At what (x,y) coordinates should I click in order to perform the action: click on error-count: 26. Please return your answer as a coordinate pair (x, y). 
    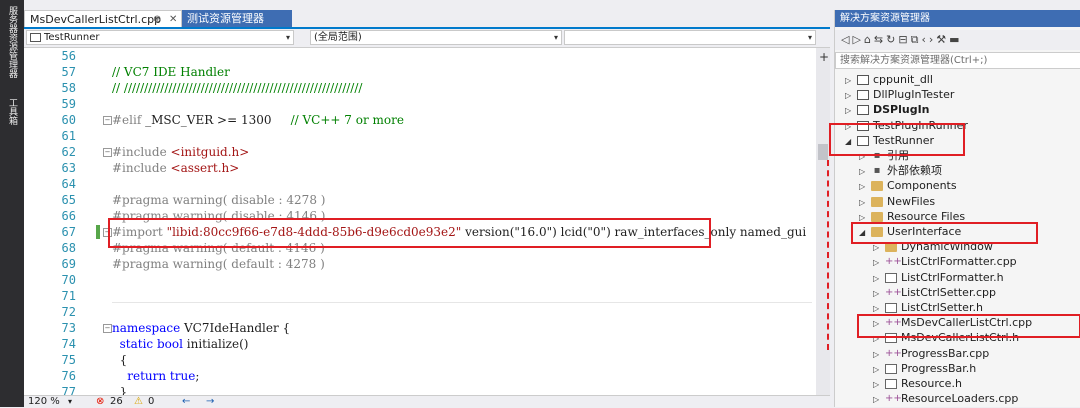
    Looking at the image, I should click on (116, 402).